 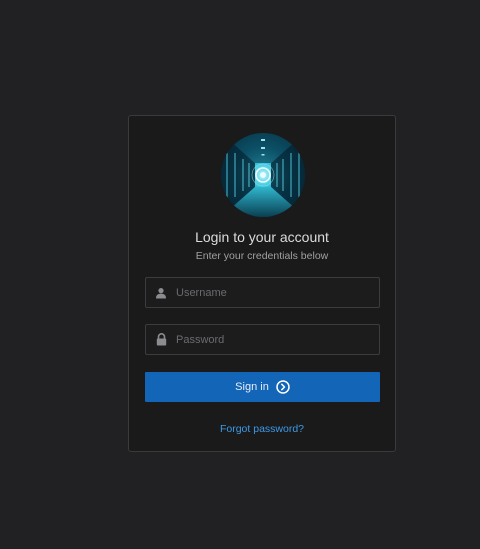 I want to click on signin-button: Sign in, so click(x=262, y=387).